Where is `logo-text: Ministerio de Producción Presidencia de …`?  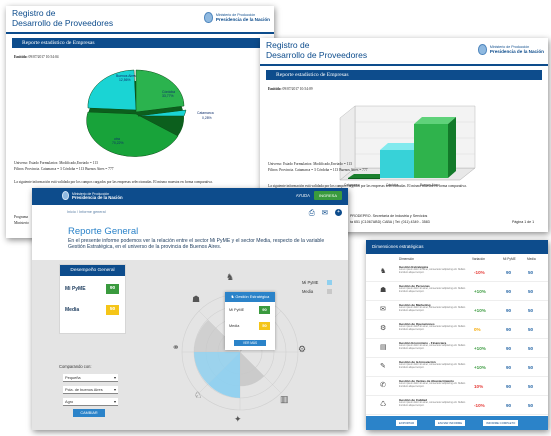
logo-text: Ministerio de Producción Presidencia de … is located at coordinates (97, 196).